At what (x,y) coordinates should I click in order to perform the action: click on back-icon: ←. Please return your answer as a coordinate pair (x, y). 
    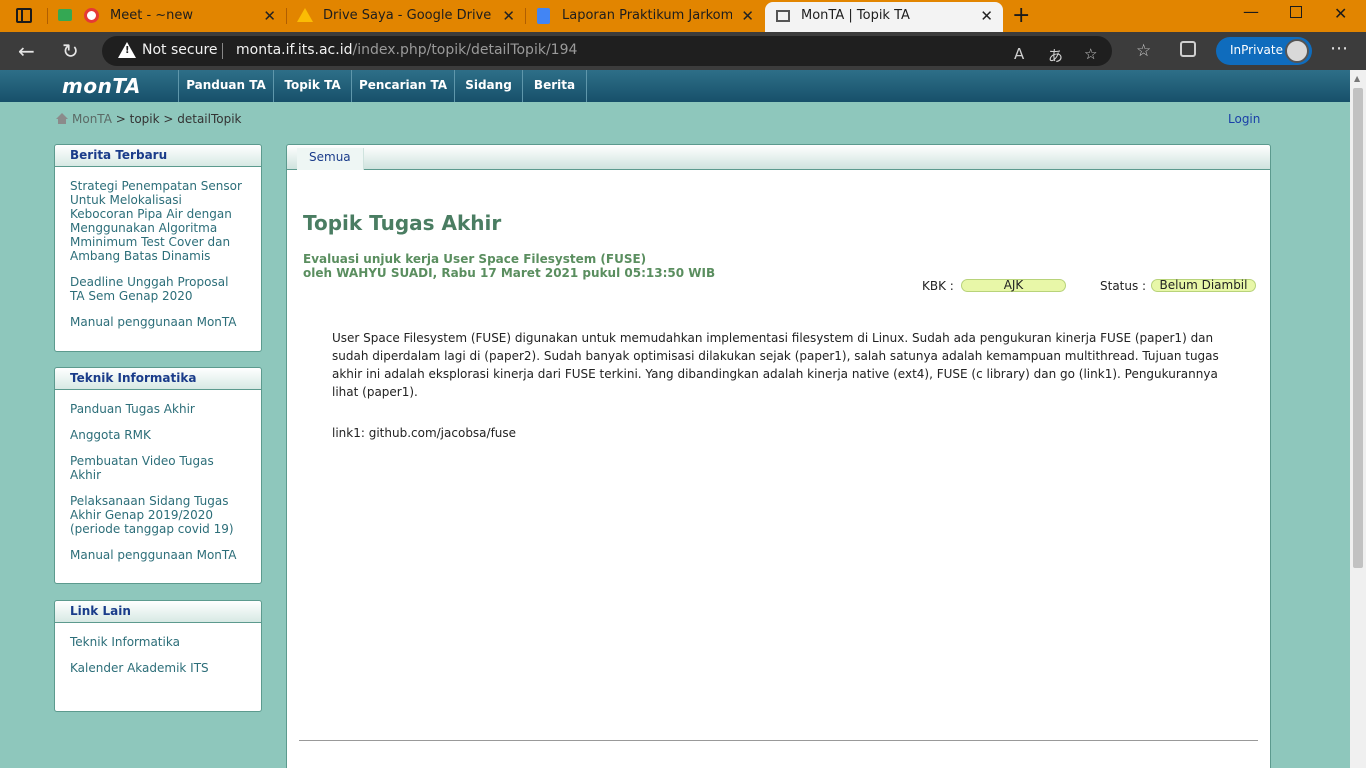
    Looking at the image, I should click on (26, 51).